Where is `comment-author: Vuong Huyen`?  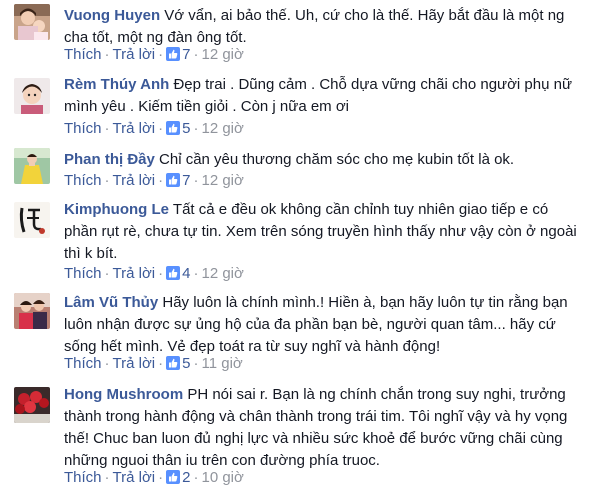
comment-author: Vuong Huyen is located at coordinates (112, 15).